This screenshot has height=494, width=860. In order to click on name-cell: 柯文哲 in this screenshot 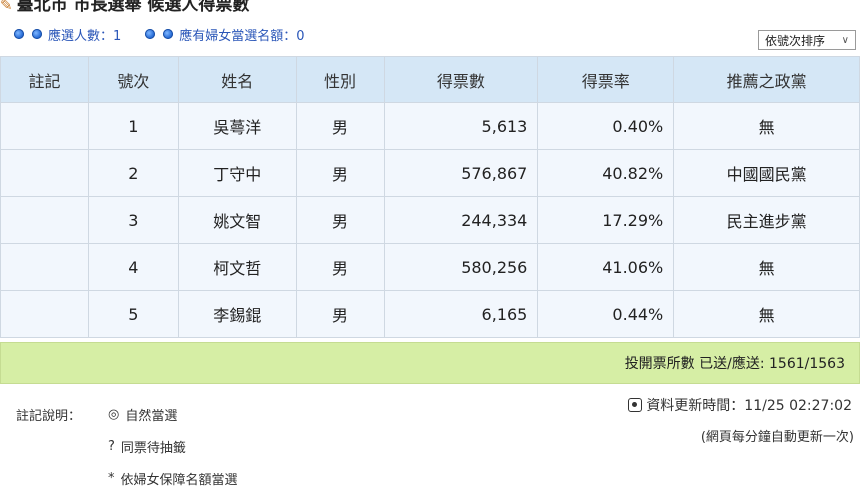, I will do `click(237, 267)`.